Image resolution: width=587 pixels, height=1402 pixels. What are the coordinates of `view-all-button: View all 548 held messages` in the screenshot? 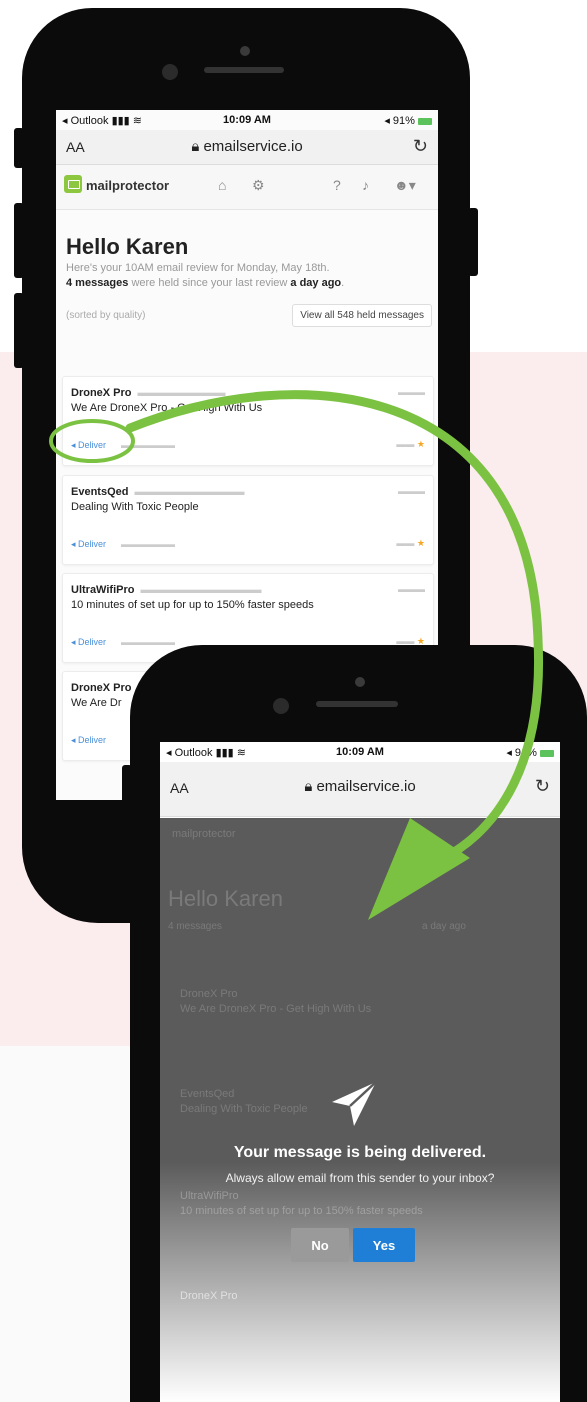 It's located at (362, 315).